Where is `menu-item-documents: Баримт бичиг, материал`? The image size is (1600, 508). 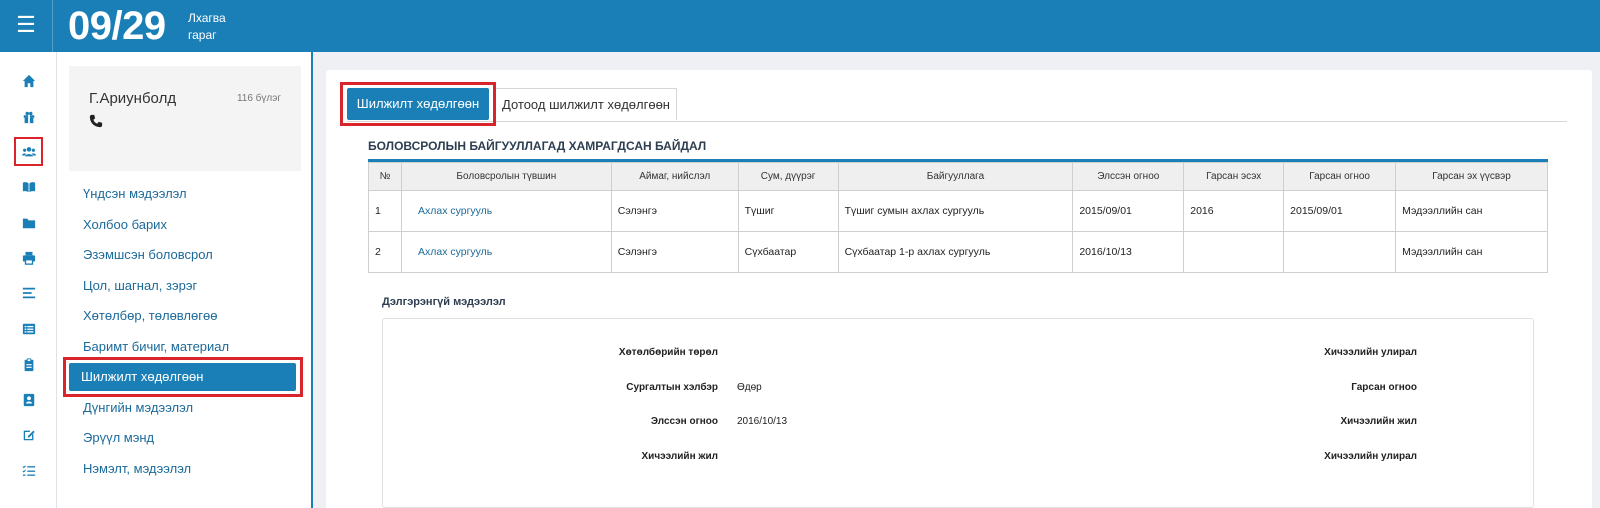 menu-item-documents: Баримт бичиг, материал is located at coordinates (185, 347).